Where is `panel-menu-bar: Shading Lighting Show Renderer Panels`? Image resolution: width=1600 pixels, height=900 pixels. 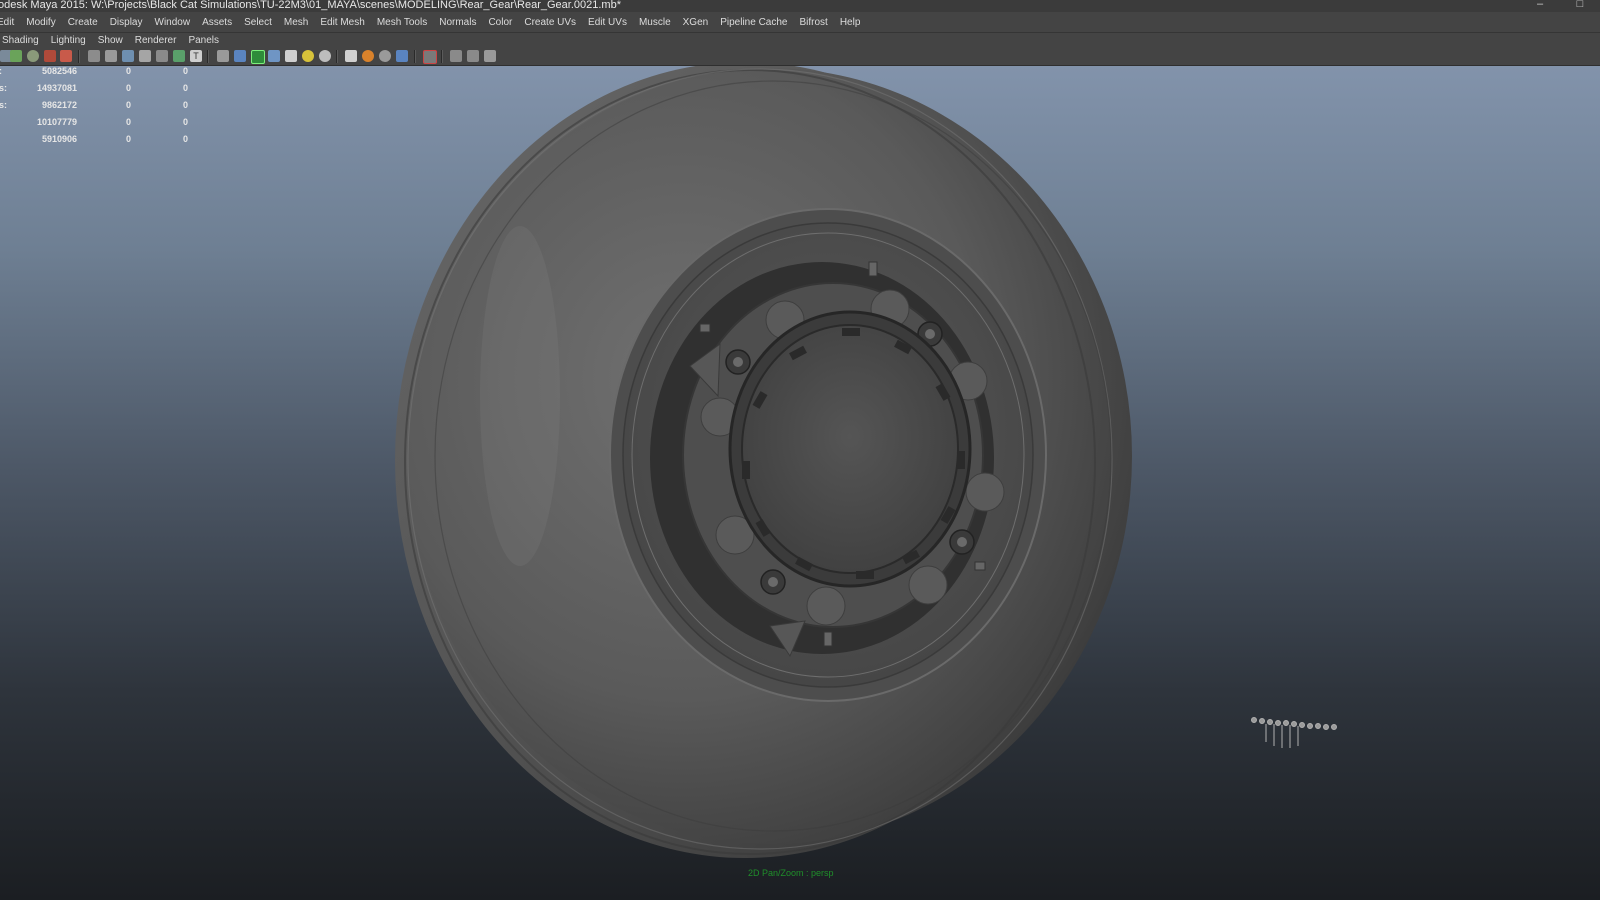 panel-menu-bar: Shading Lighting Show Renderer Panels is located at coordinates (800, 40).